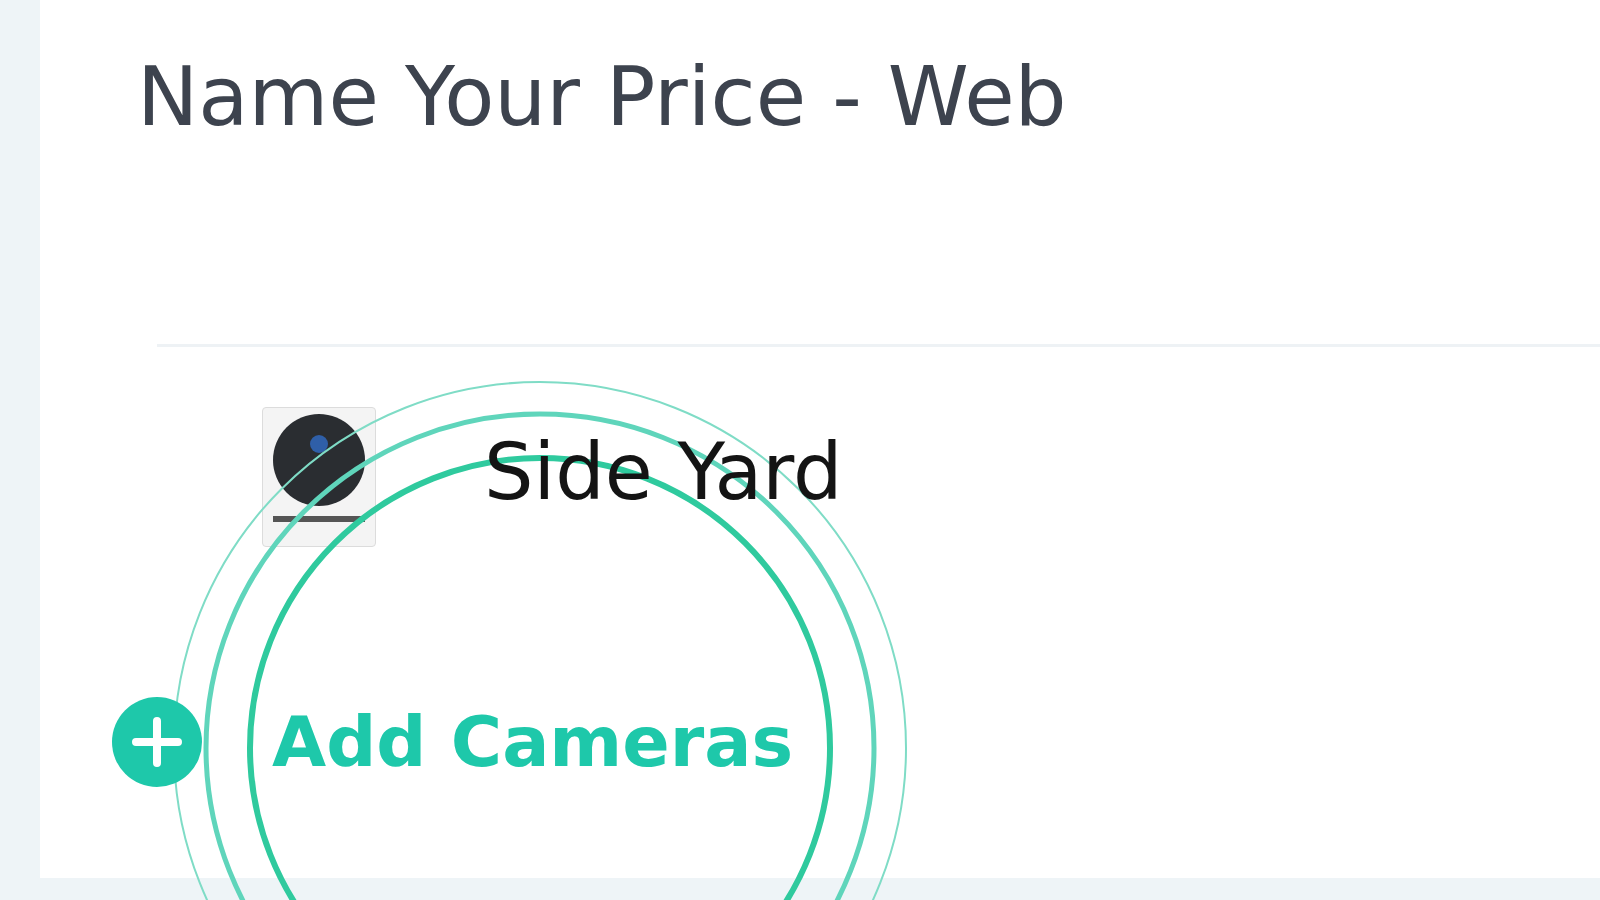  Describe the element at coordinates (602, 97) in the screenshot. I see `page-title: Name Your Price - Web` at that location.